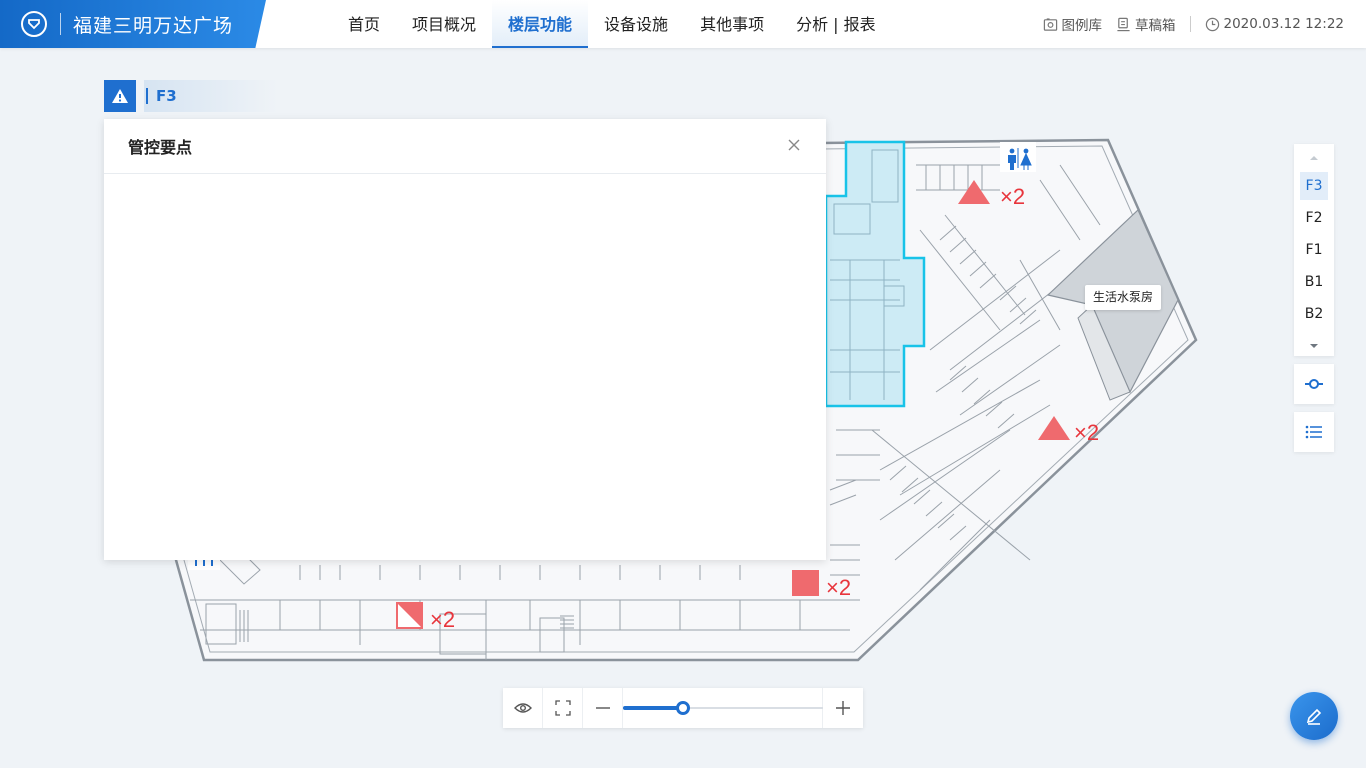 The height and width of the screenshot is (768, 1366). I want to click on nav-floor-function: 楼层功能, so click(540, 24).